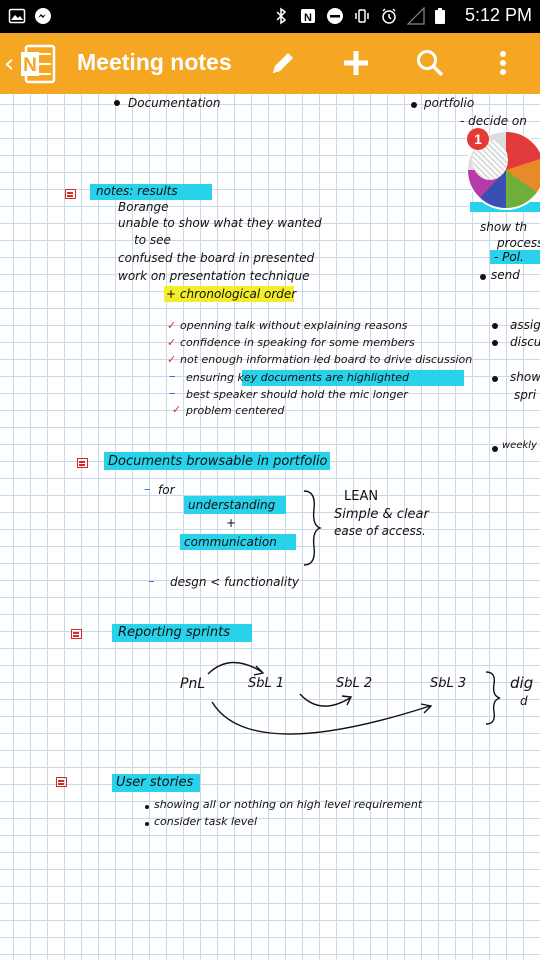 Image resolution: width=540 pixels, height=960 pixels. I want to click on note-documents-heading: Documents browsable in portfolio, so click(218, 461).